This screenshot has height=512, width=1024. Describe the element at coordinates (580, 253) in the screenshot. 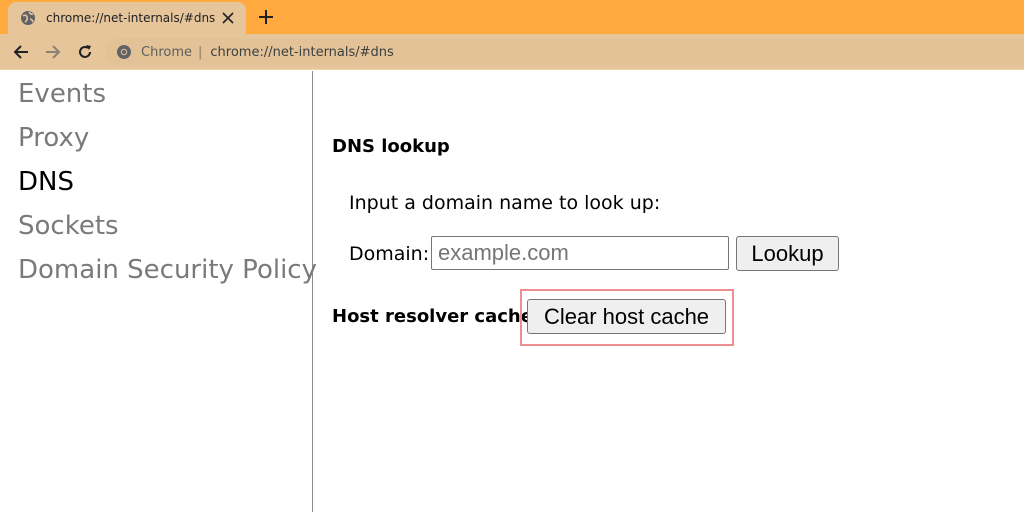

I see `domain-input` at that location.